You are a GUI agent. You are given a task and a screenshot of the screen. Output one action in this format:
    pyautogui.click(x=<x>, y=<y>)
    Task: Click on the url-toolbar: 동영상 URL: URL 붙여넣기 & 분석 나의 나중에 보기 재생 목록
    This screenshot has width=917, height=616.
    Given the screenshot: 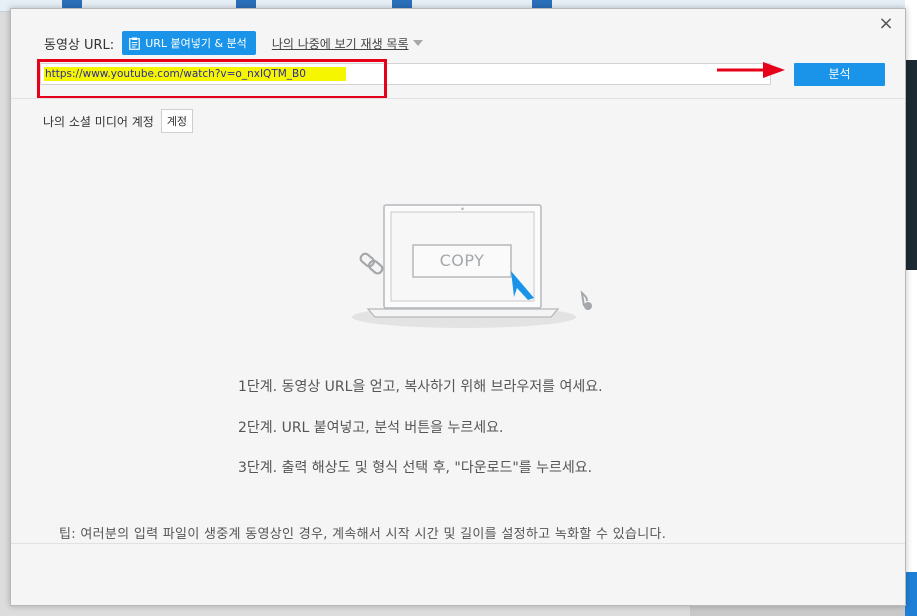 What is the action you would take?
    pyautogui.click(x=233, y=43)
    